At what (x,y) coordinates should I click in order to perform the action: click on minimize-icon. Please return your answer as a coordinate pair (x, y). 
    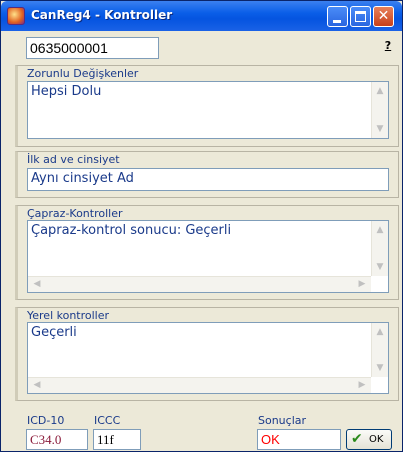
    Looking at the image, I should click on (337, 21).